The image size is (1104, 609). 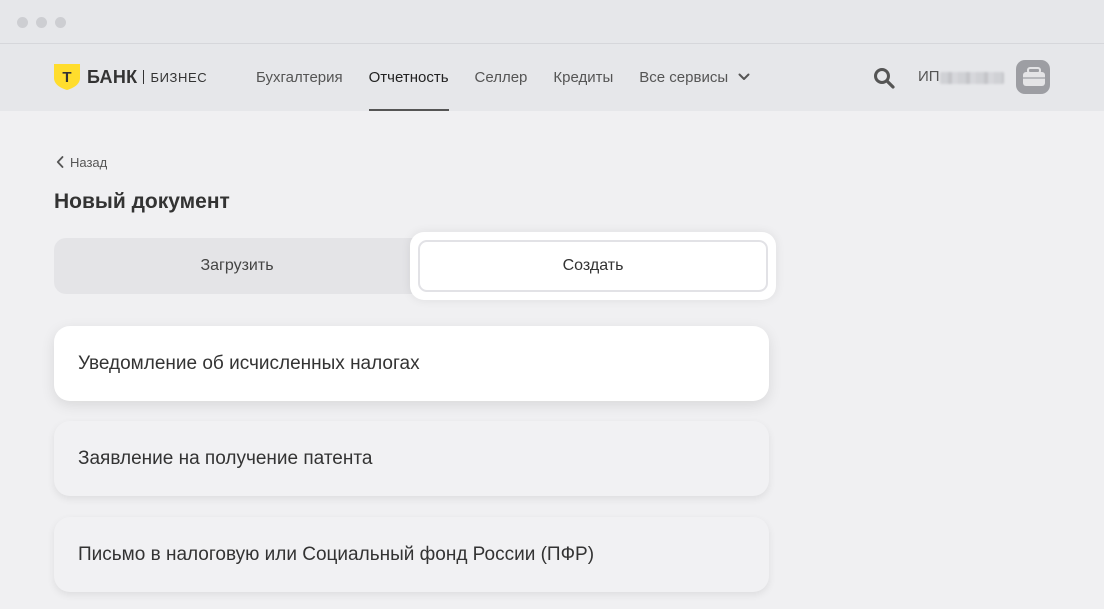 What do you see at coordinates (411, 458) in the screenshot?
I see `document-option-patent-application: Заявление на получение патента` at bounding box center [411, 458].